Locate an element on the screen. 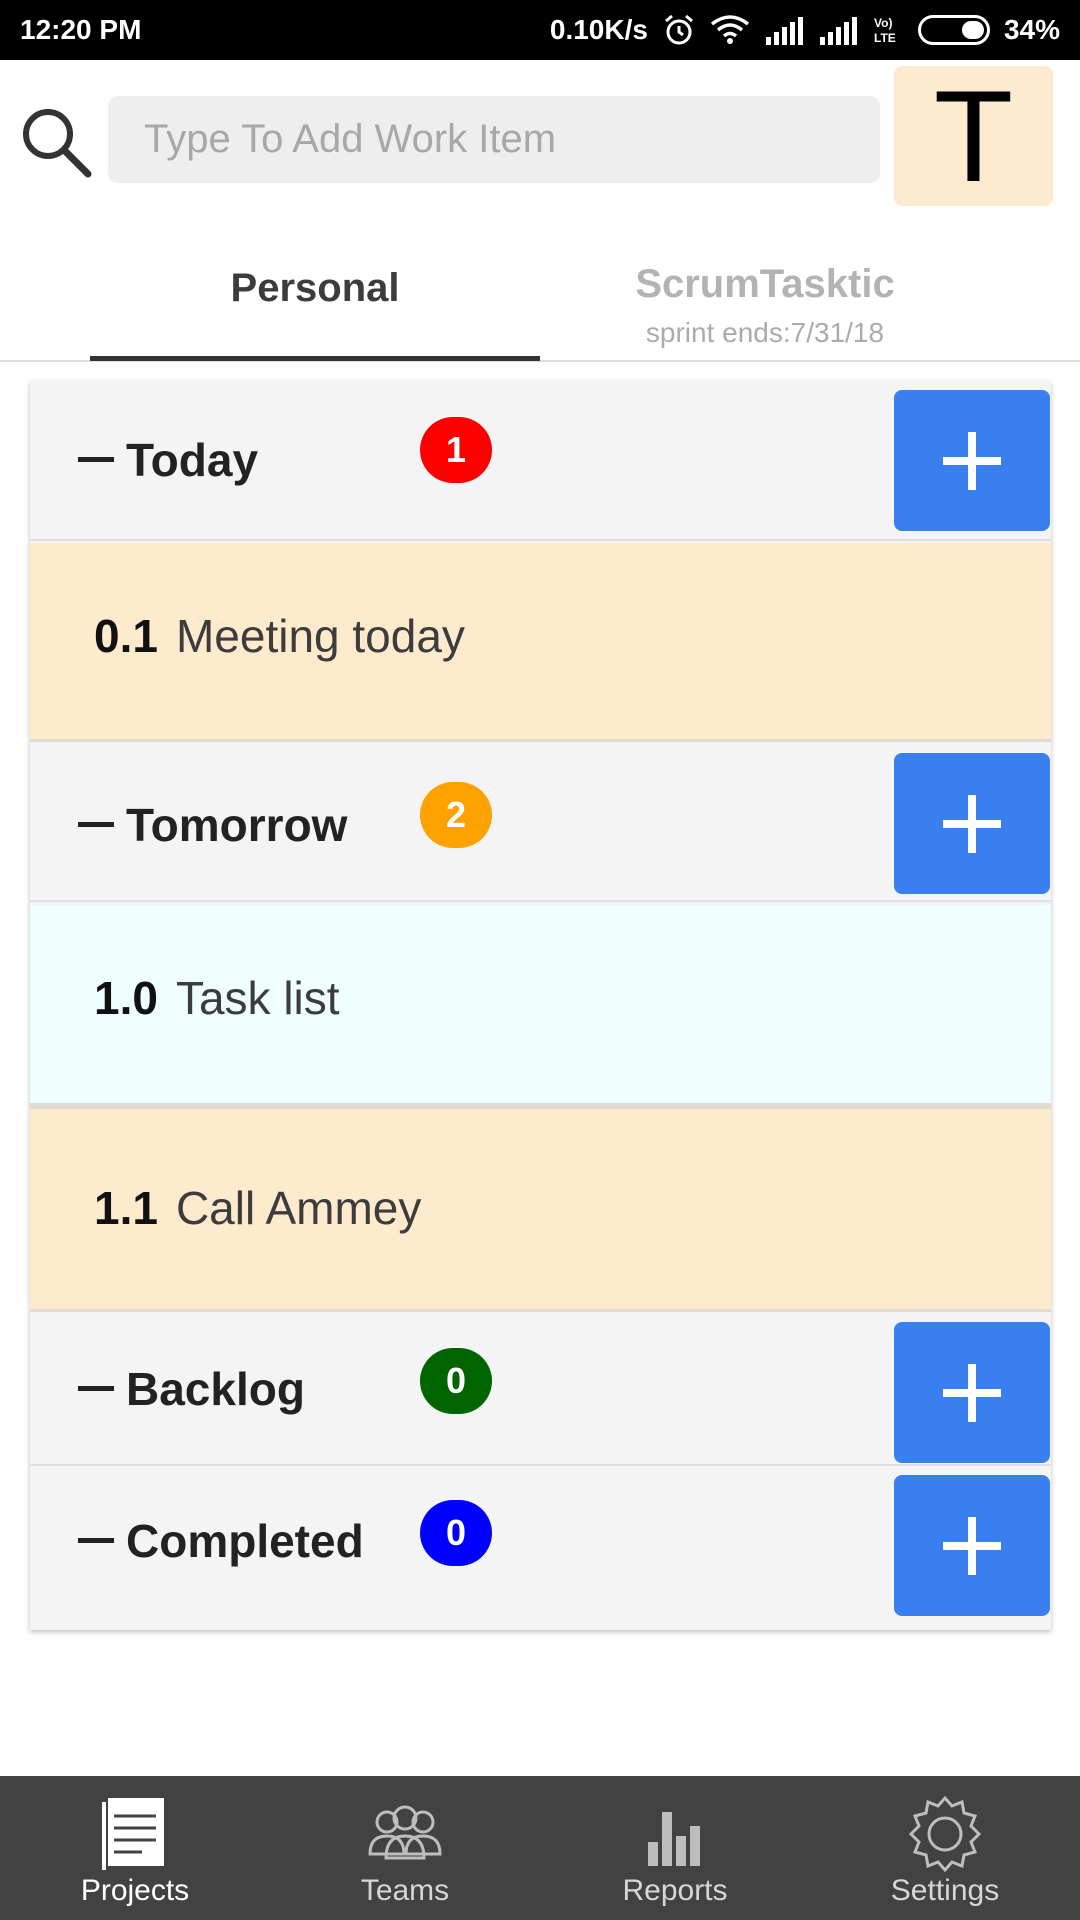 Image resolution: width=1080 pixels, height=1920 pixels. avatar-letter: T is located at coordinates (973, 136).